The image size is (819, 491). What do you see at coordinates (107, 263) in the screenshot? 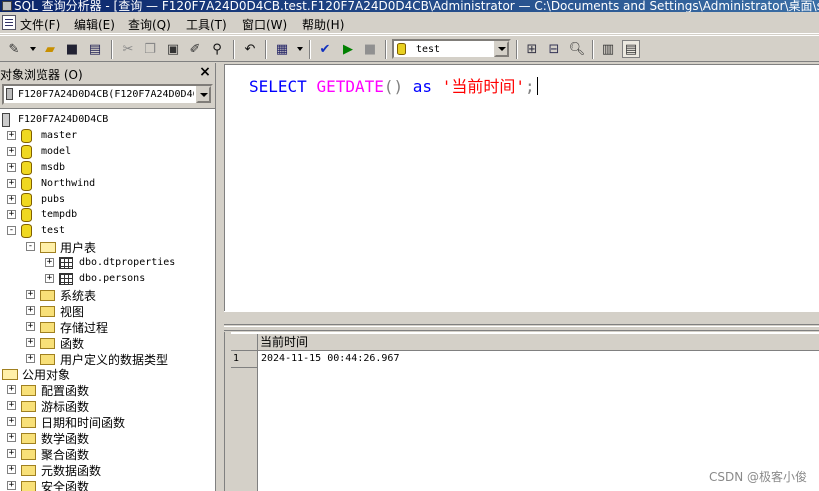
I see `tree-item: + dbo.dtproperties` at bounding box center [107, 263].